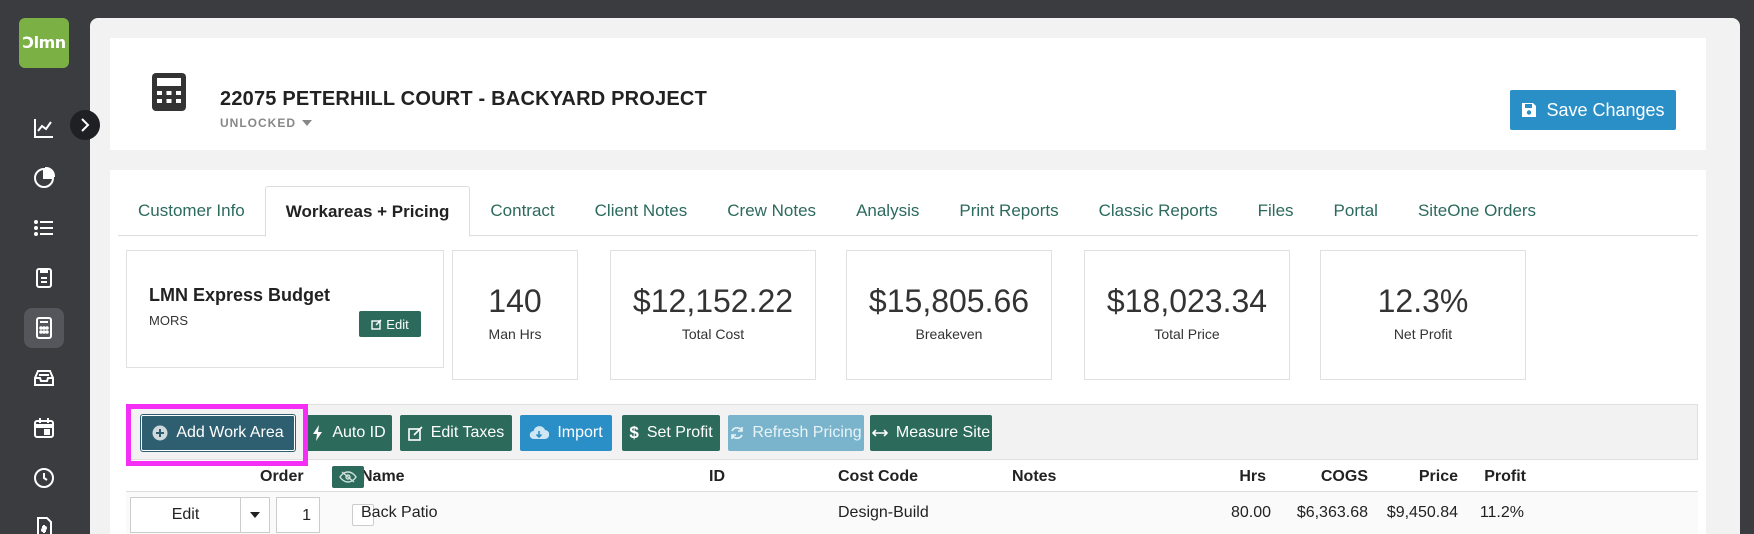  I want to click on list-icon, so click(44, 228).